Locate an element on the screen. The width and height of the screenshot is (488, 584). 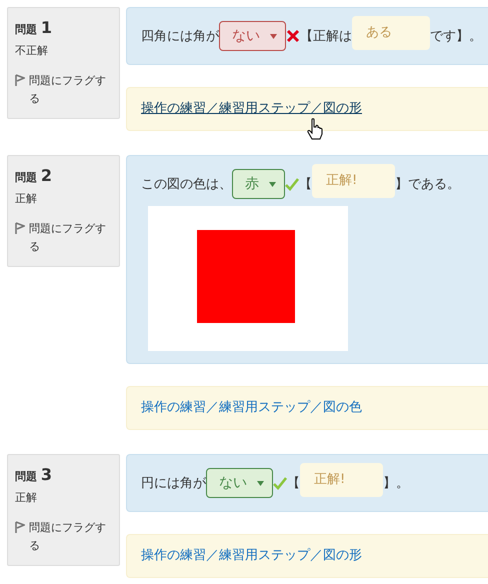
question-text: 】。 is located at coordinates (396, 483).